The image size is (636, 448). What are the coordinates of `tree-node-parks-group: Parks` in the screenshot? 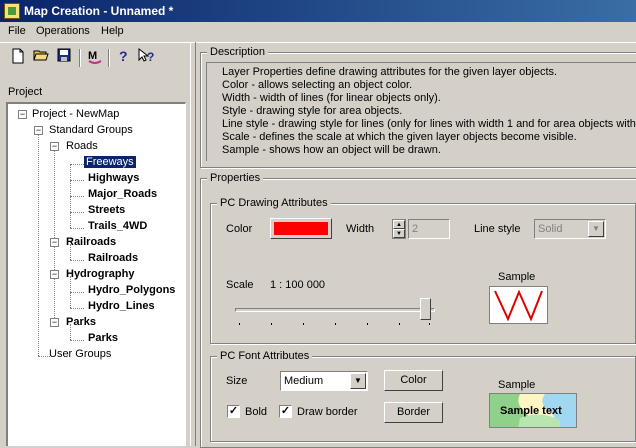 It's located at (81, 322).